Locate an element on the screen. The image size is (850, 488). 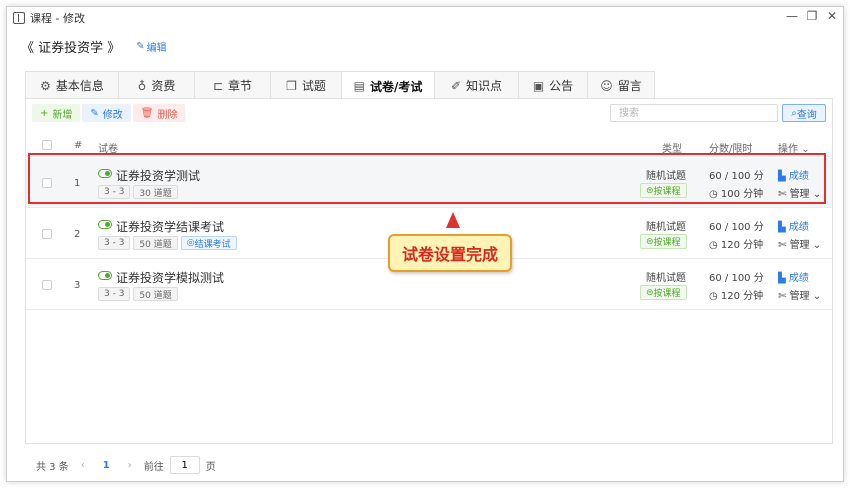
message-icon: ☺ is located at coordinates (606, 85).